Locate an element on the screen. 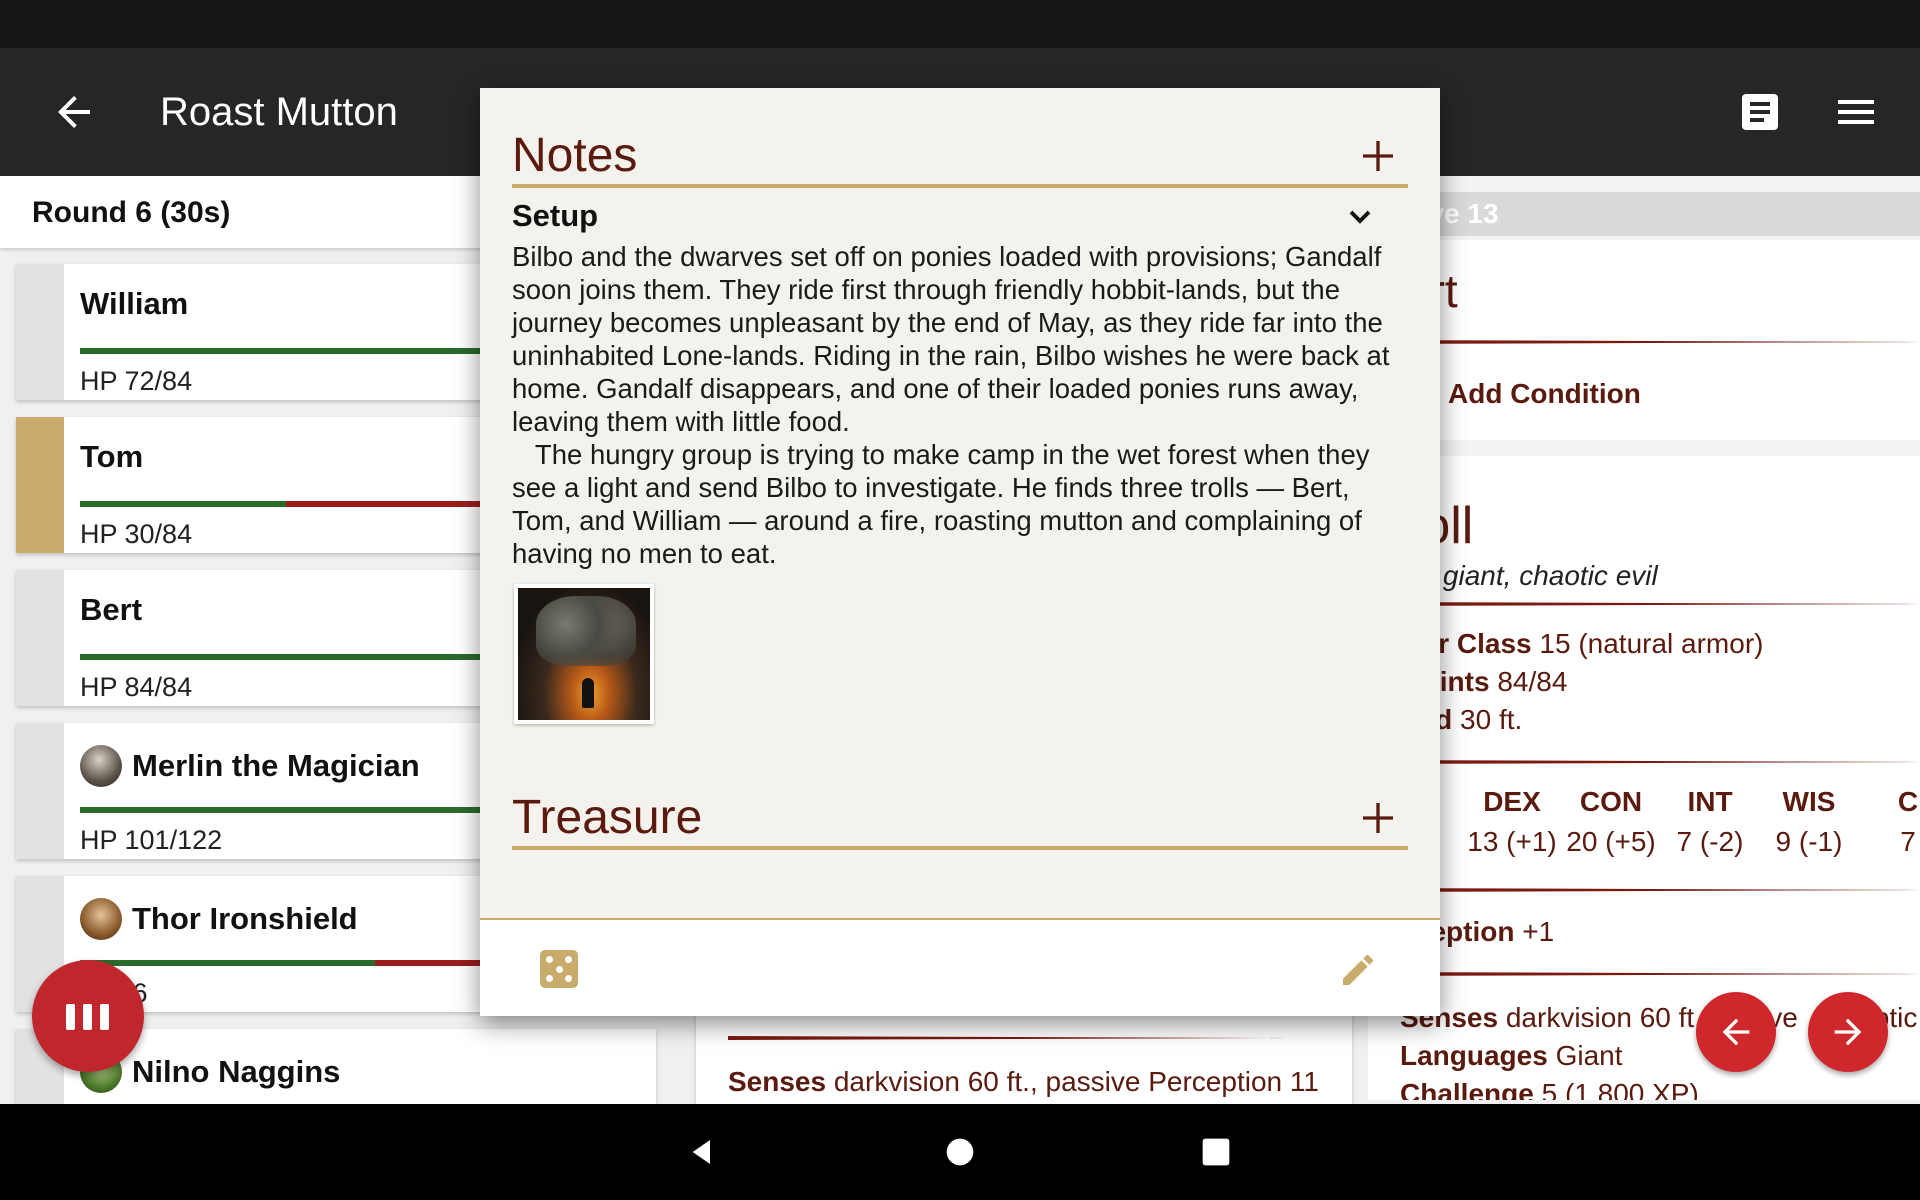  arrow-left-icon is located at coordinates (1736, 1032).